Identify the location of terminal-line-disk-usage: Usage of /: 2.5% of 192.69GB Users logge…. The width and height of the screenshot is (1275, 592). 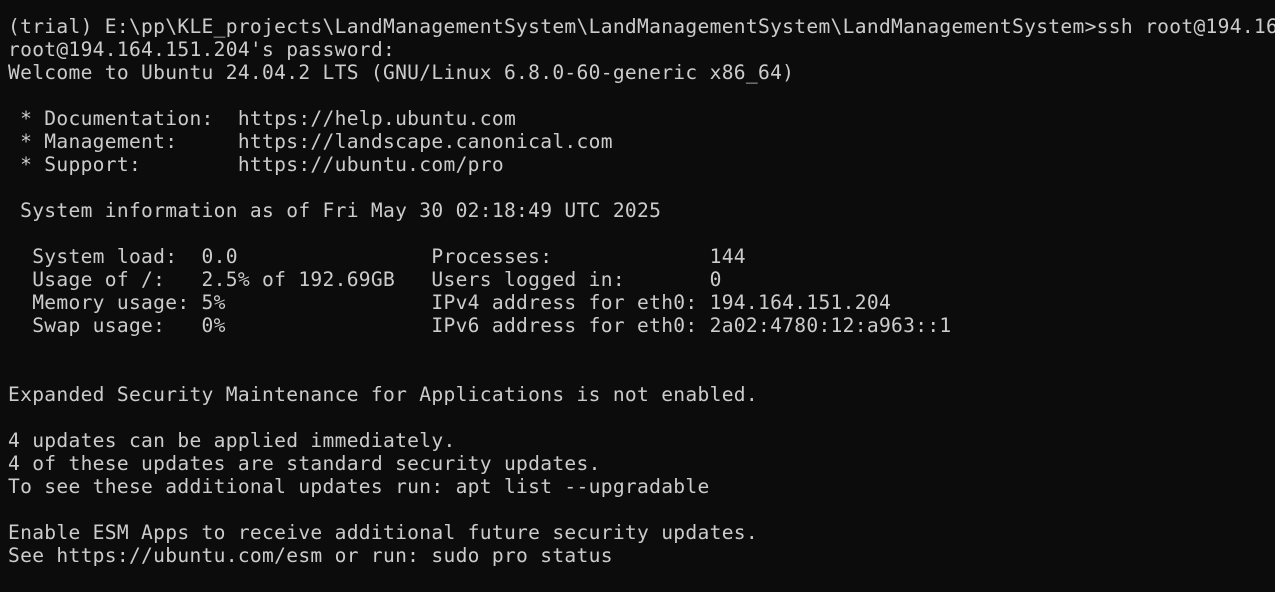
(365, 279).